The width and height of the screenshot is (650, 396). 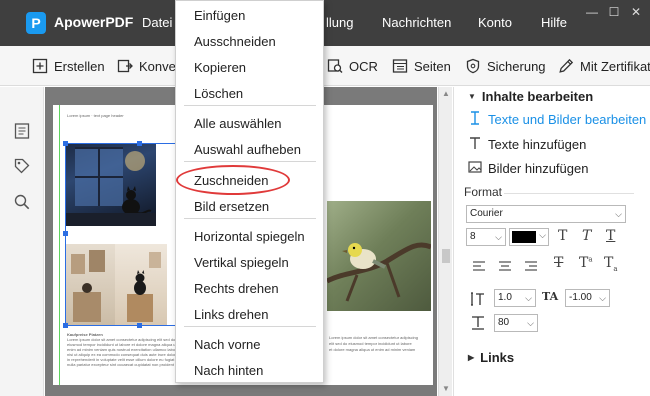 What do you see at coordinates (580, 297) in the screenshot?
I see `char-spacing-value: -1.00` at bounding box center [580, 297].